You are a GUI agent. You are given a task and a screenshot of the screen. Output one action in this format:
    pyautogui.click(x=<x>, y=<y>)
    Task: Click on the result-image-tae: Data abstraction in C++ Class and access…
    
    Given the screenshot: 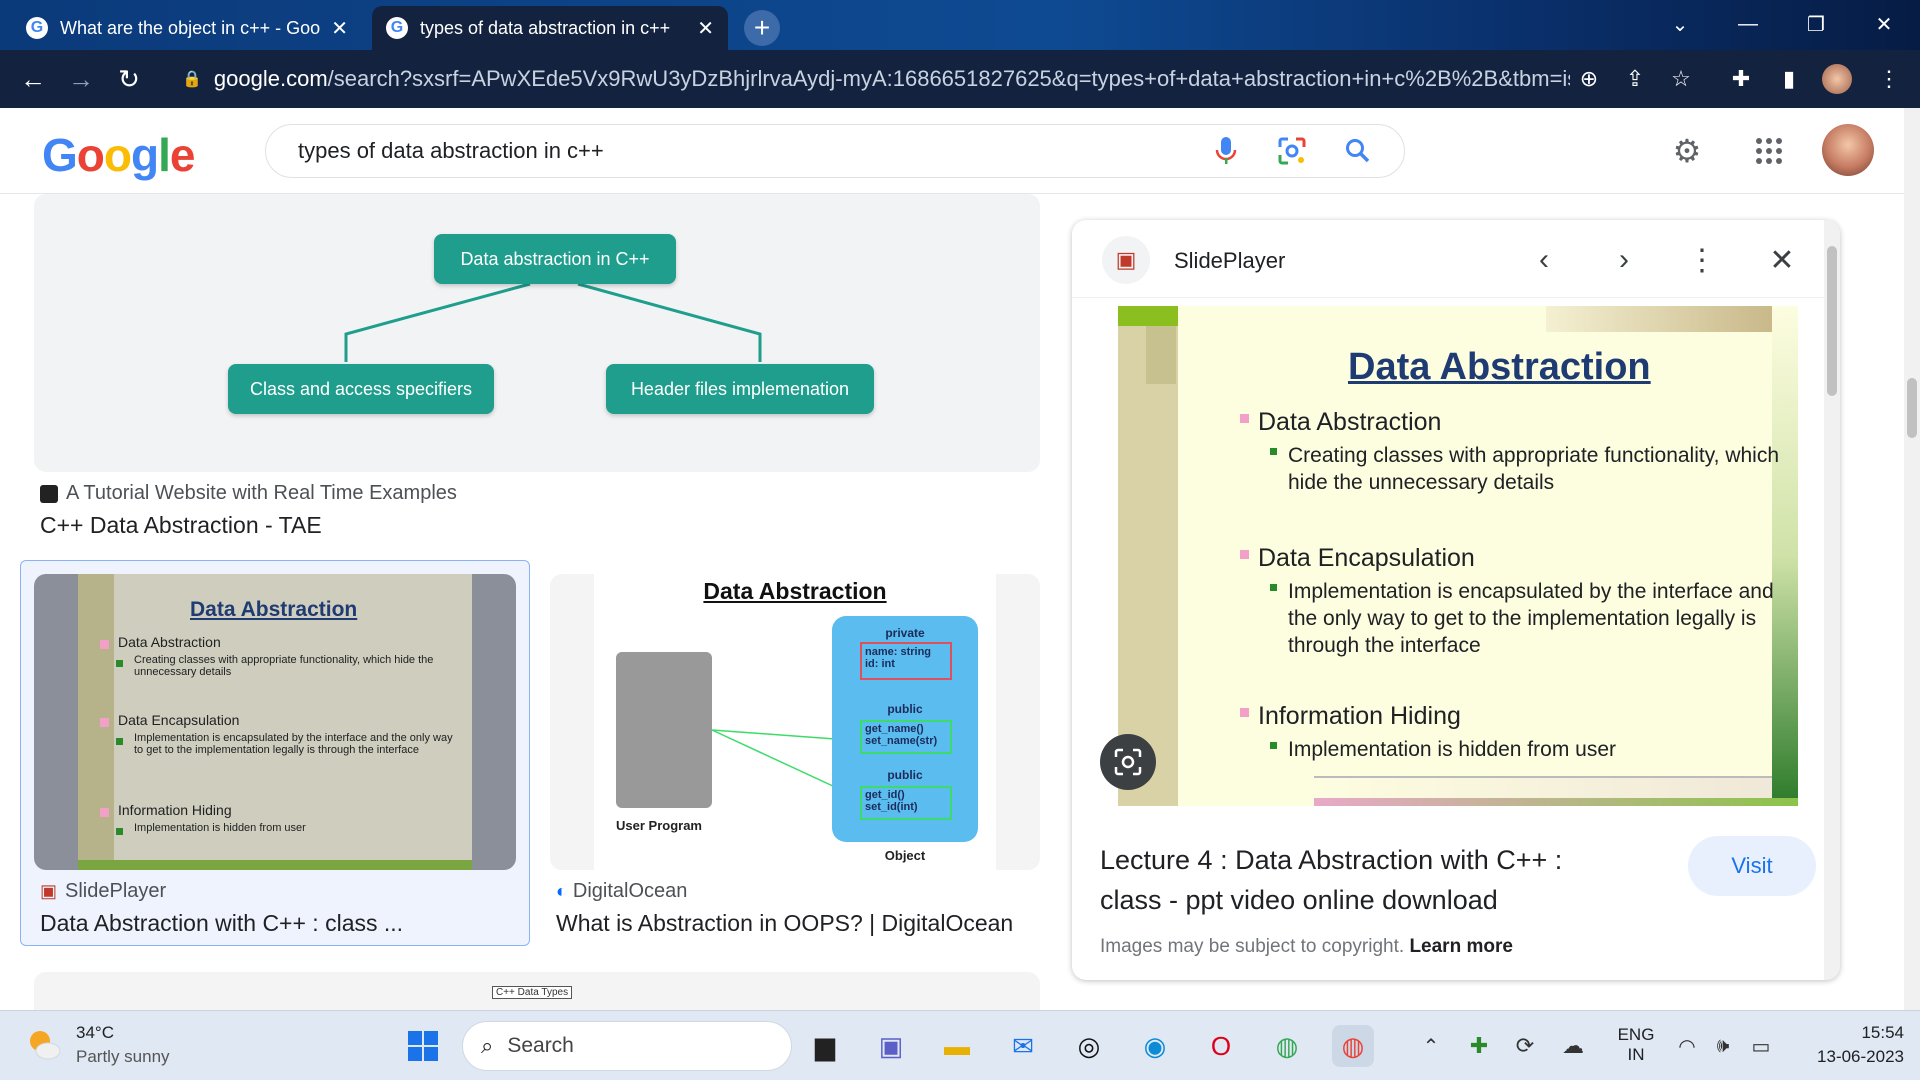 What is the action you would take?
    pyautogui.click(x=537, y=333)
    